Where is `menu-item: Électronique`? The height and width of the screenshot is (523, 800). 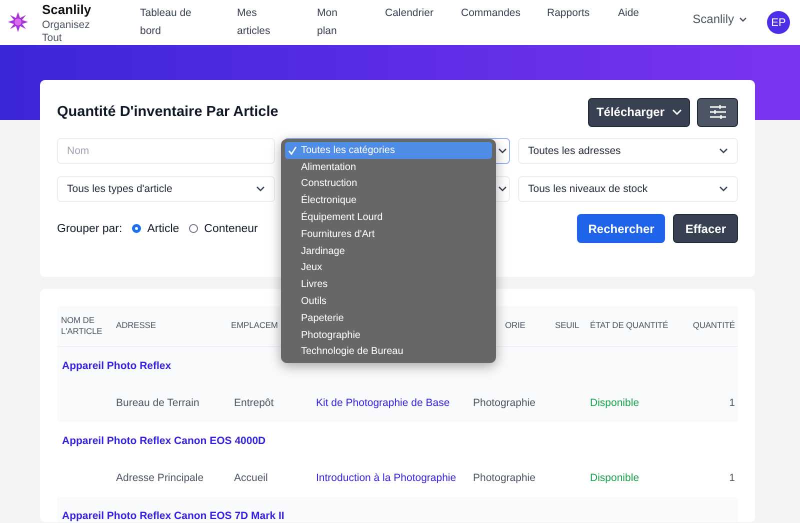
menu-item: Électronique is located at coordinates (388, 201).